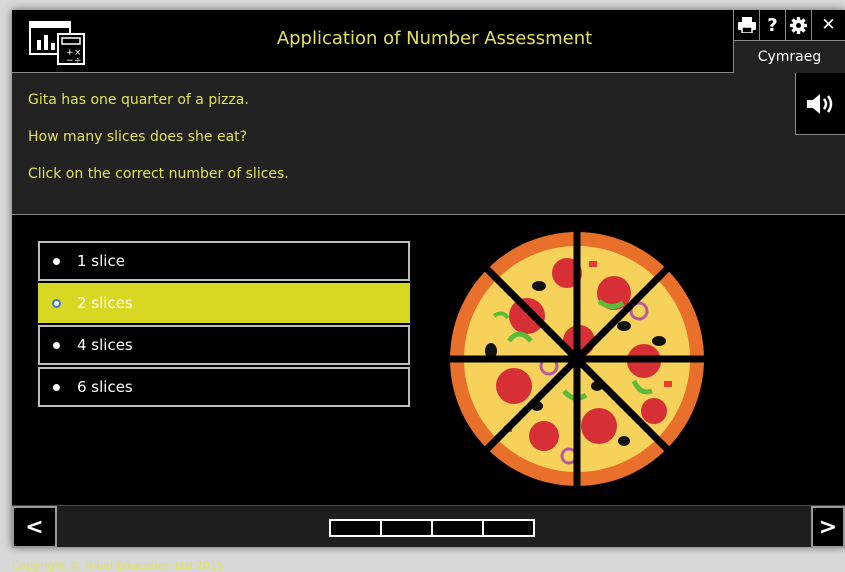 Image resolution: width=845 pixels, height=572 pixels. What do you see at coordinates (158, 174) in the screenshot?
I see `question-instruction: Click on the correct number of slices.` at bounding box center [158, 174].